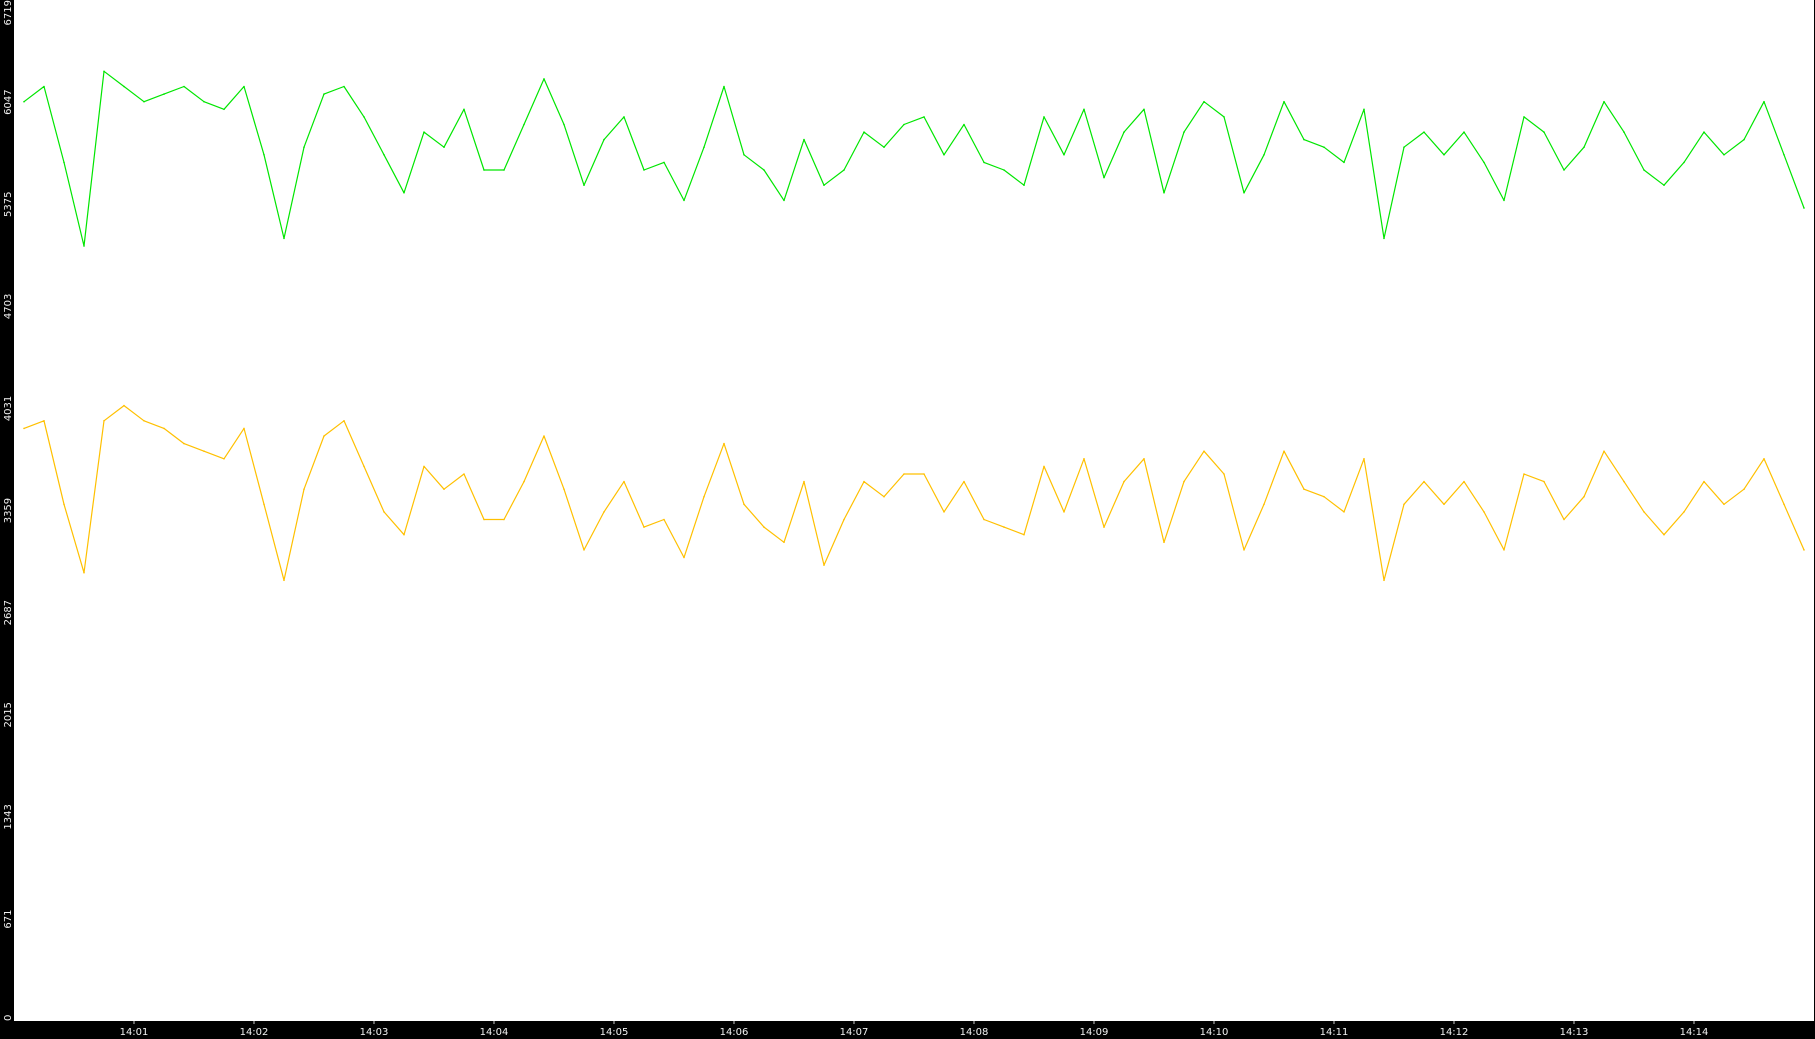 The height and width of the screenshot is (1039, 1815). Describe the element at coordinates (614, 1032) in the screenshot. I see `x-tick-label: 14:05` at that location.